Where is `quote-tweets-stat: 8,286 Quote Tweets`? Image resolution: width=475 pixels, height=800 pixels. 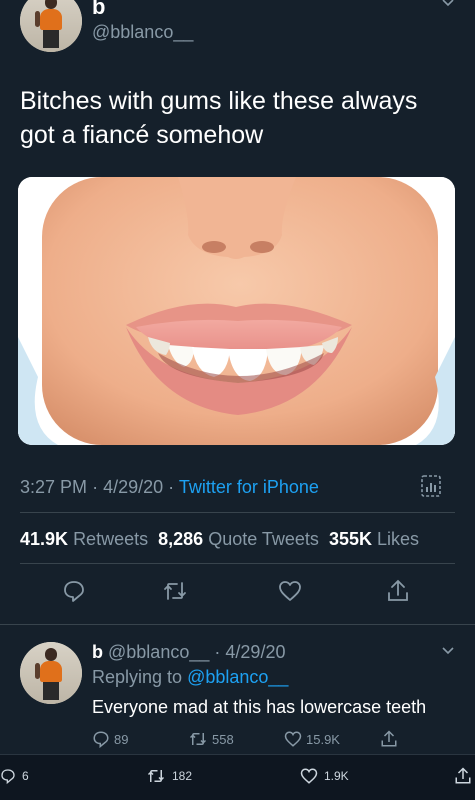 quote-tweets-stat: 8,286 Quote Tweets is located at coordinates (238, 539).